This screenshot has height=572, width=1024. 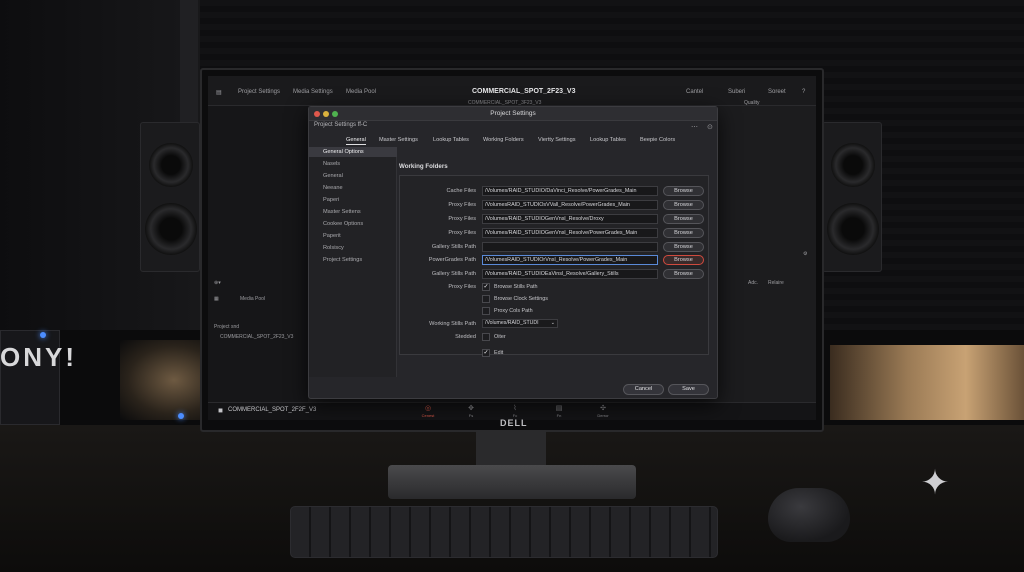 What do you see at coordinates (776, 283) in the screenshot?
I see `toolbar-label-2: Relaire` at bounding box center [776, 283].